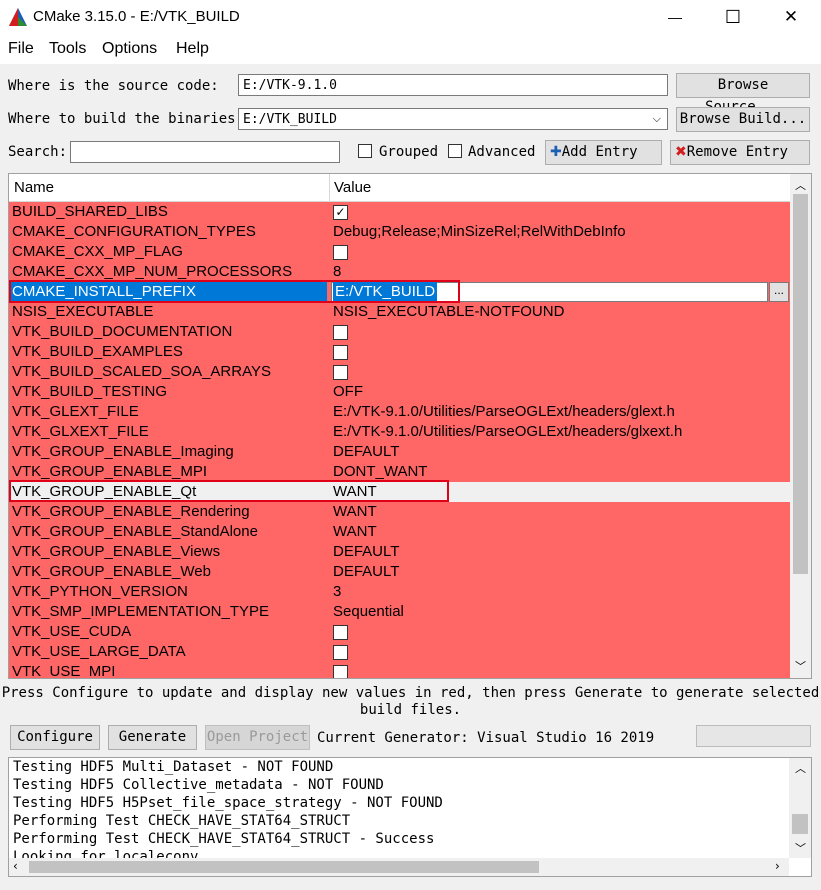 This screenshot has height=890, width=821. I want to click on table-row: VTK_USE_MPI, so click(399, 670).